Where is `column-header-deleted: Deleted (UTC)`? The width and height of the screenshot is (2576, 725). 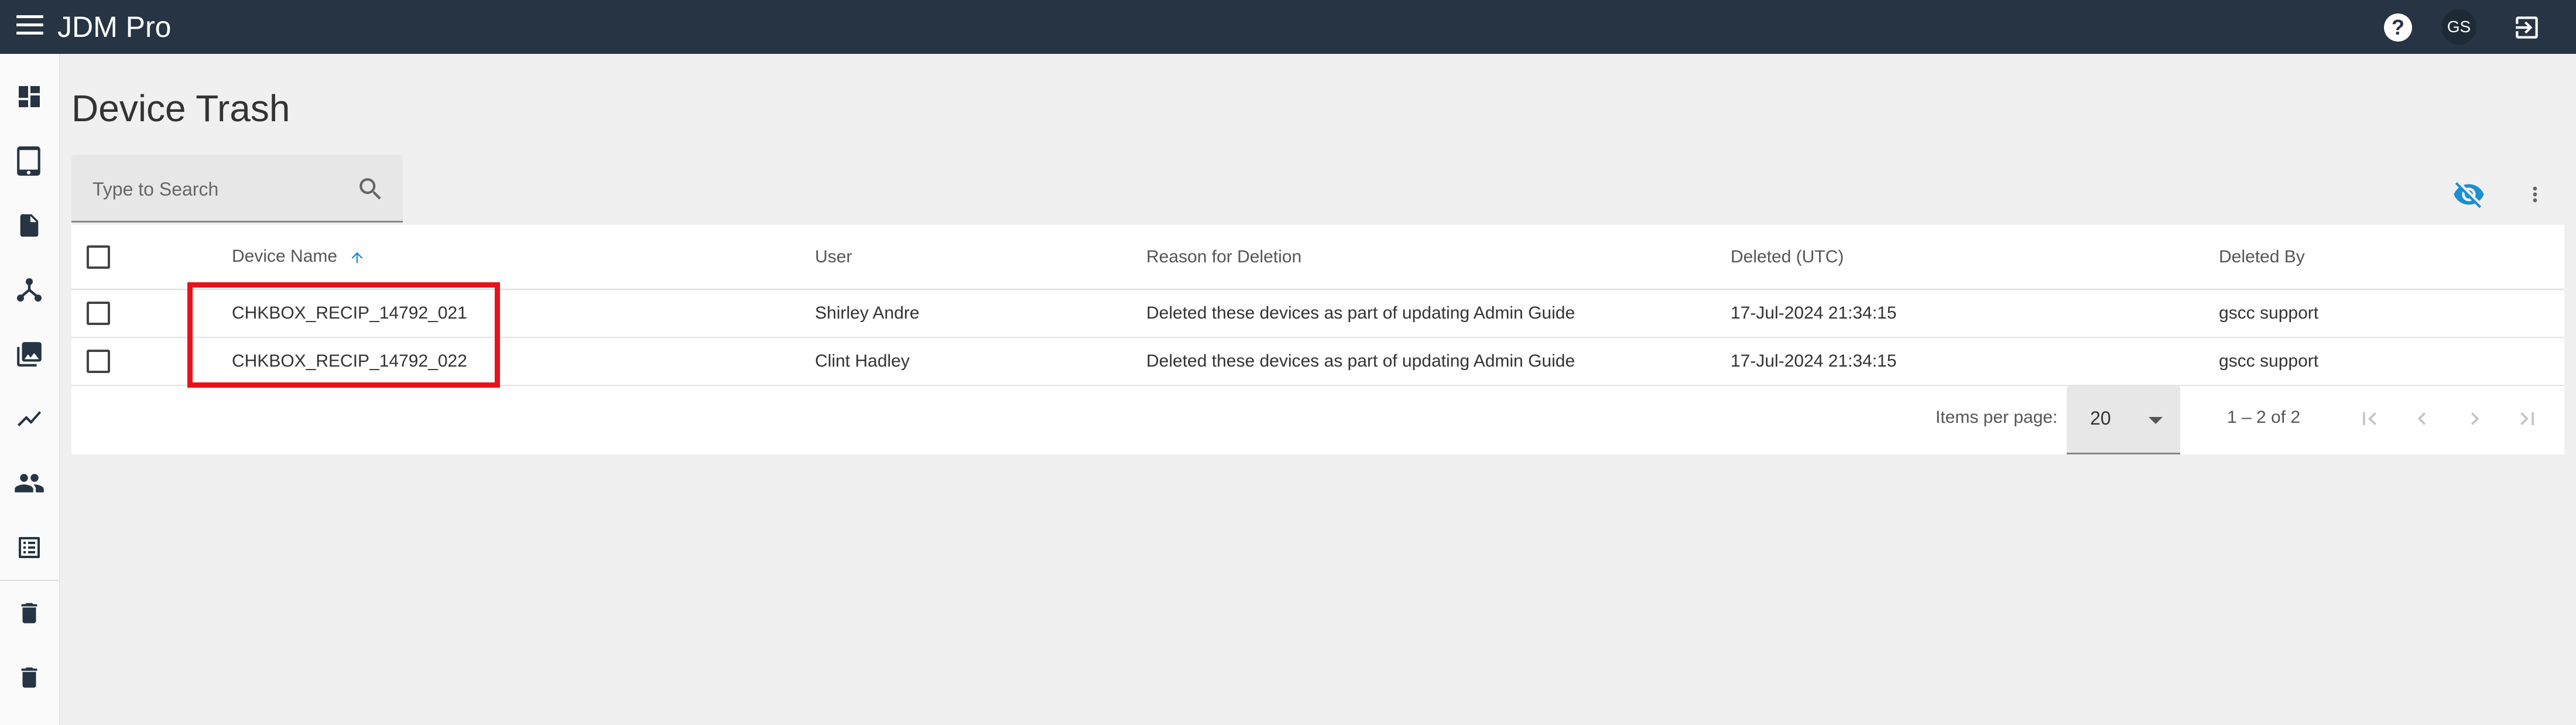 column-header-deleted: Deleted (UTC) is located at coordinates (1975, 257).